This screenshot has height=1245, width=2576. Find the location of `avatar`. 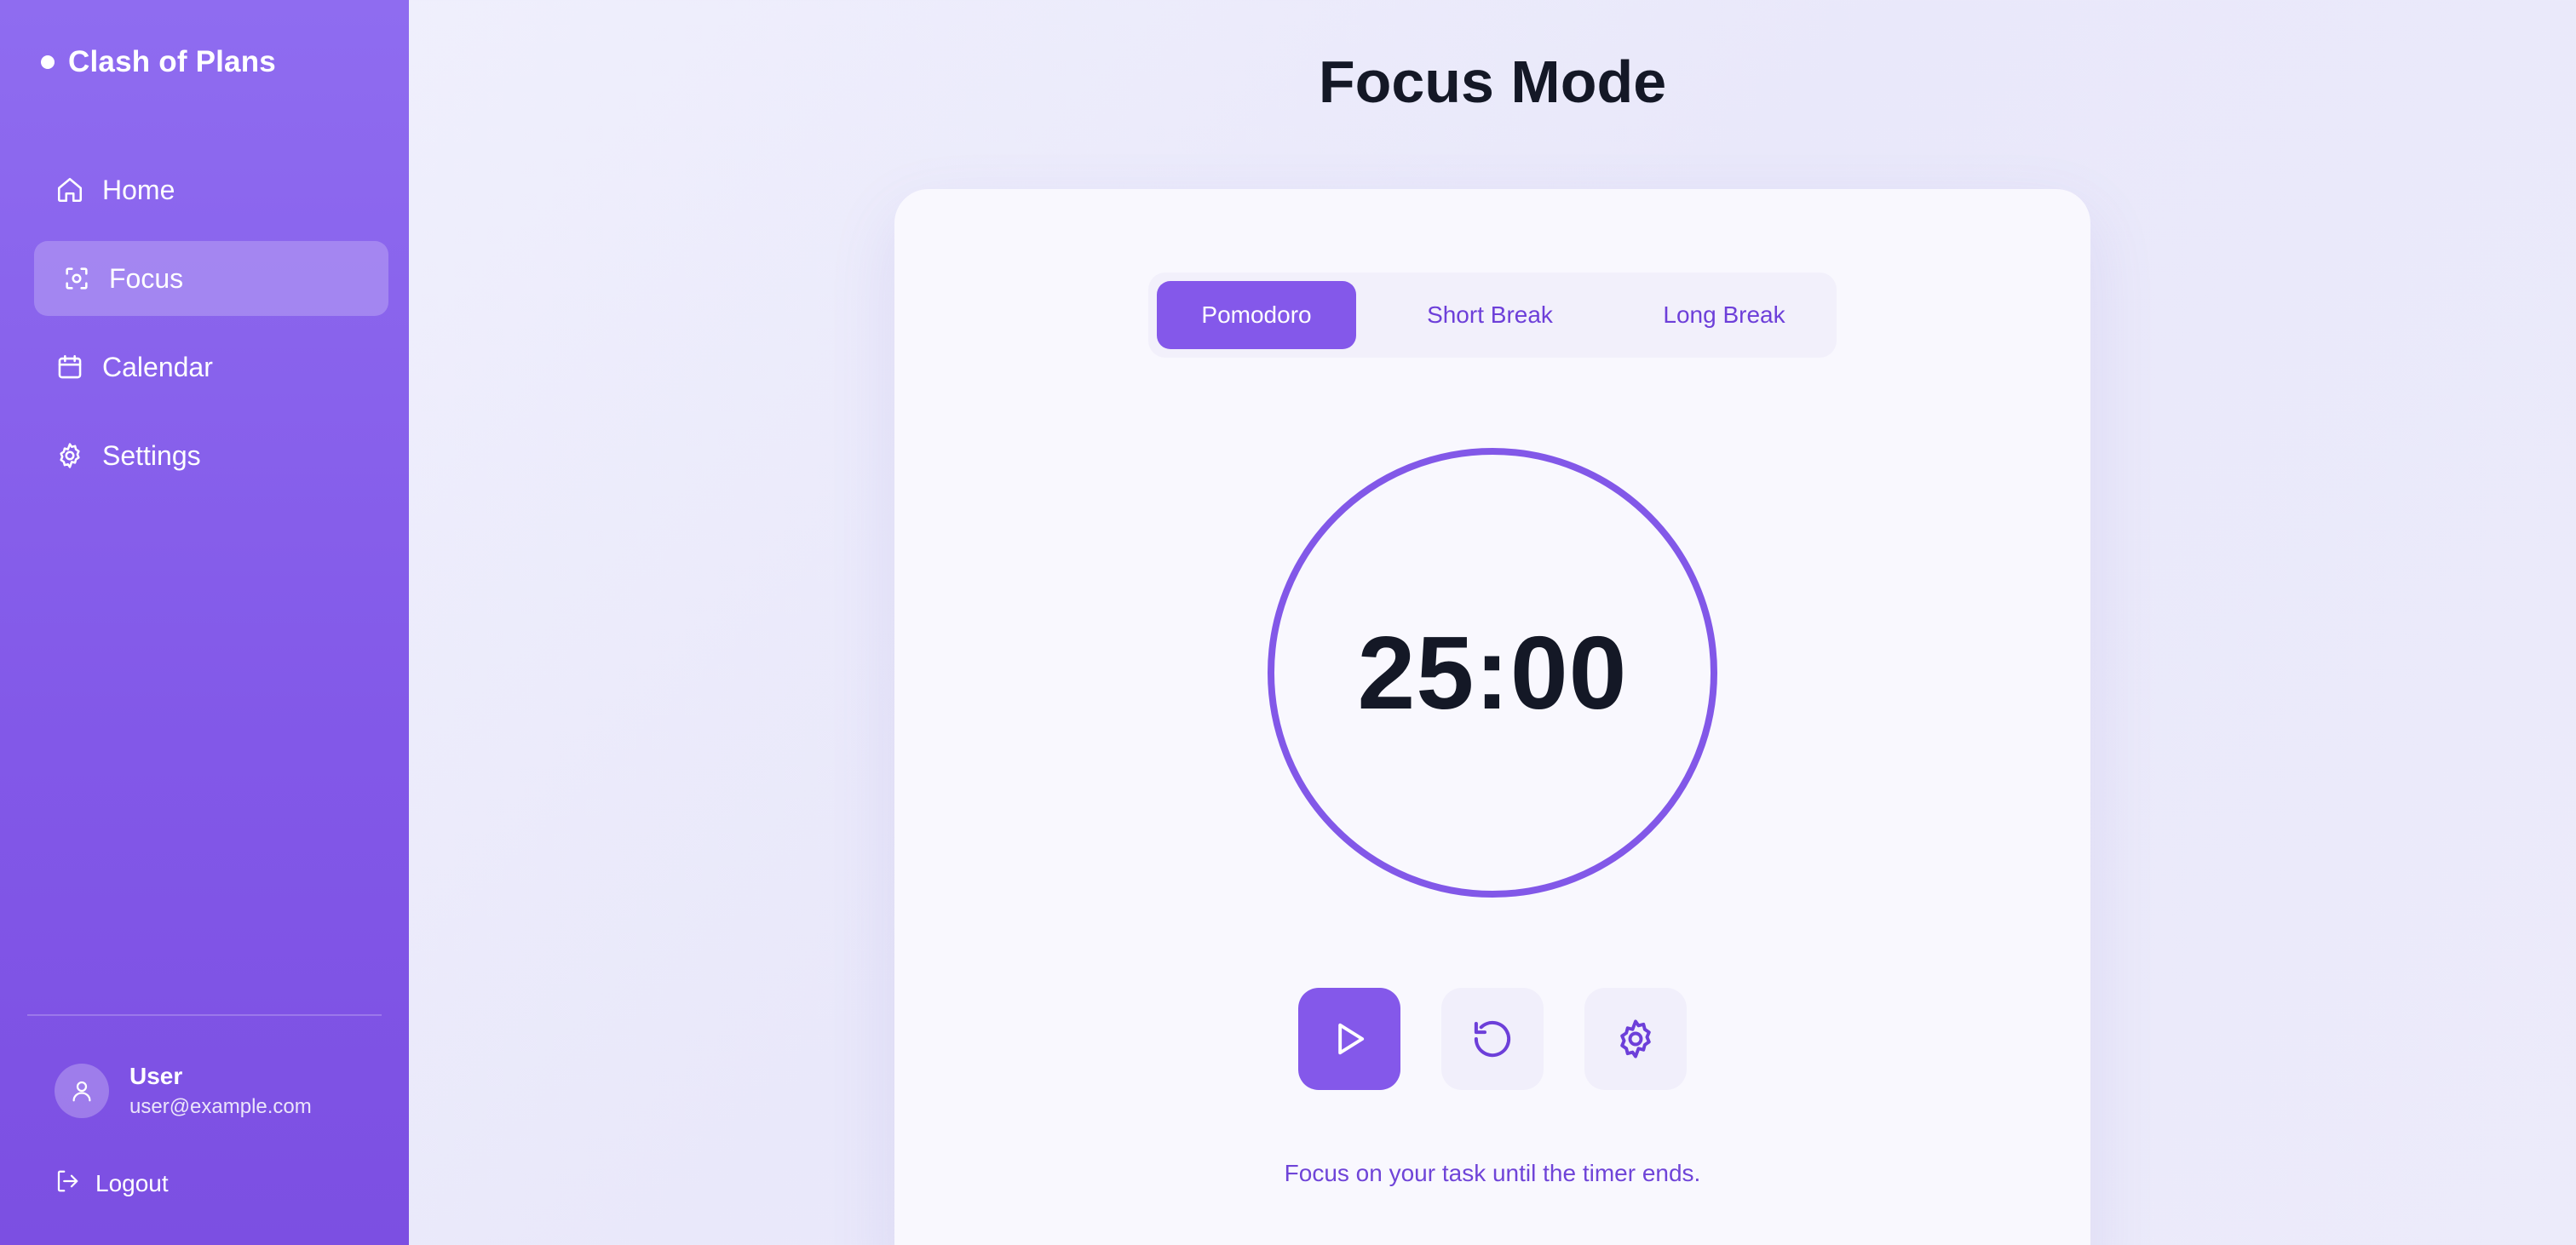

avatar is located at coordinates (82, 1091).